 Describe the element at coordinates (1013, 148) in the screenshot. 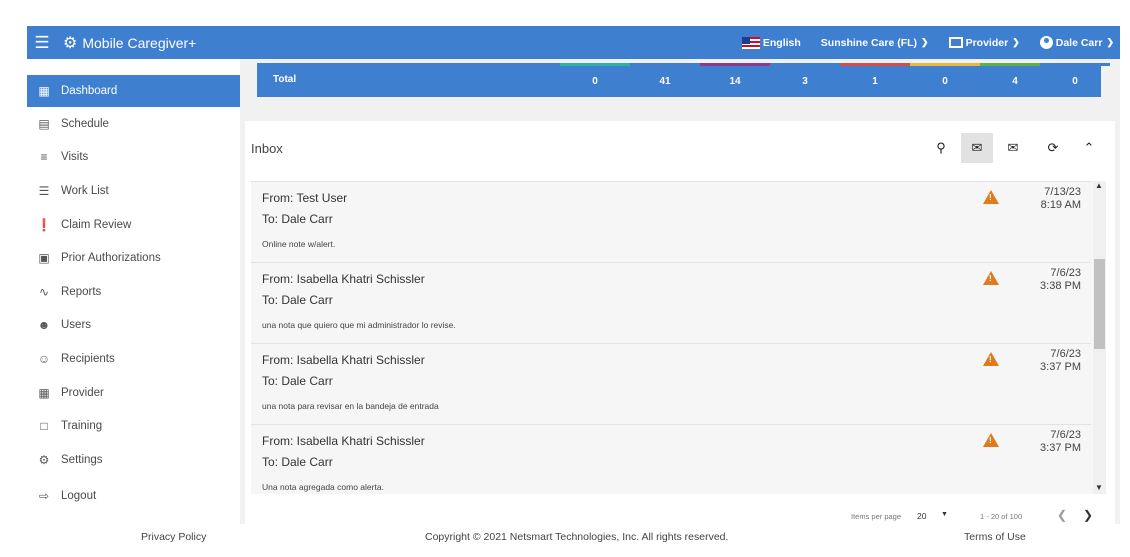

I see `read-mail-icon: ✉` at that location.